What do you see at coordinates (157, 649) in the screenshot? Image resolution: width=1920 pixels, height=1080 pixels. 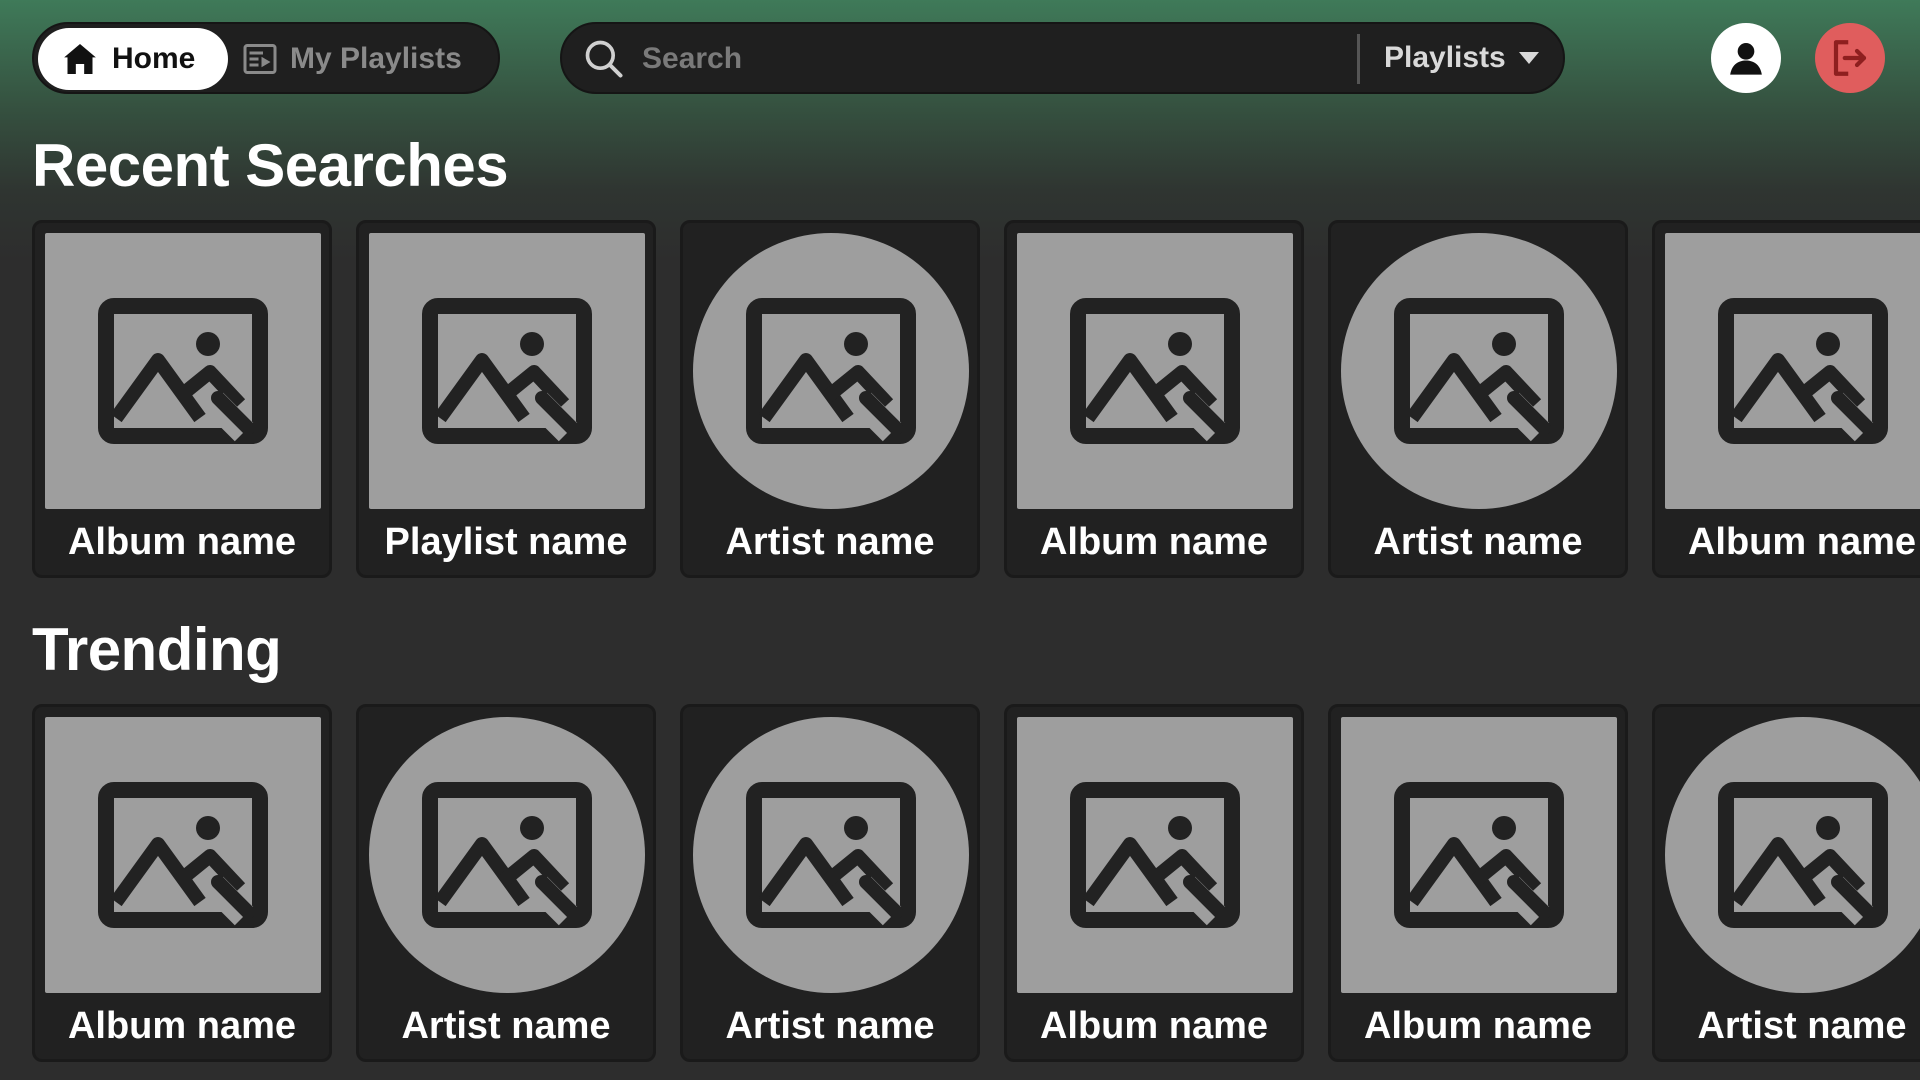 I see `trending-title: Trending` at bounding box center [157, 649].